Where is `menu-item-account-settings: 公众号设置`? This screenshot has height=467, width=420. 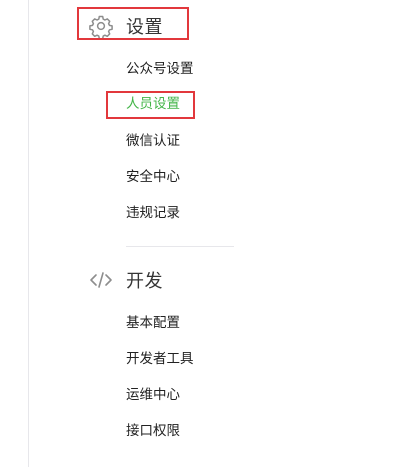 menu-item-account-settings: 公众号设置 is located at coordinates (160, 69).